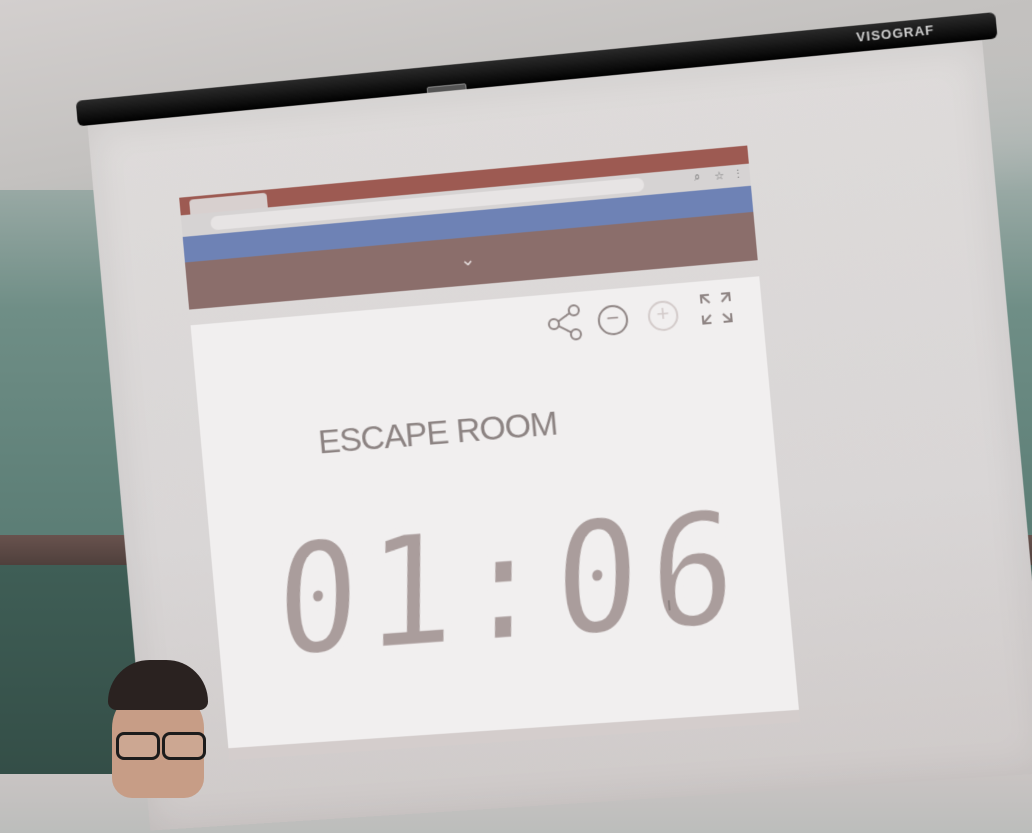  I want to click on audience-person, so click(158, 729).